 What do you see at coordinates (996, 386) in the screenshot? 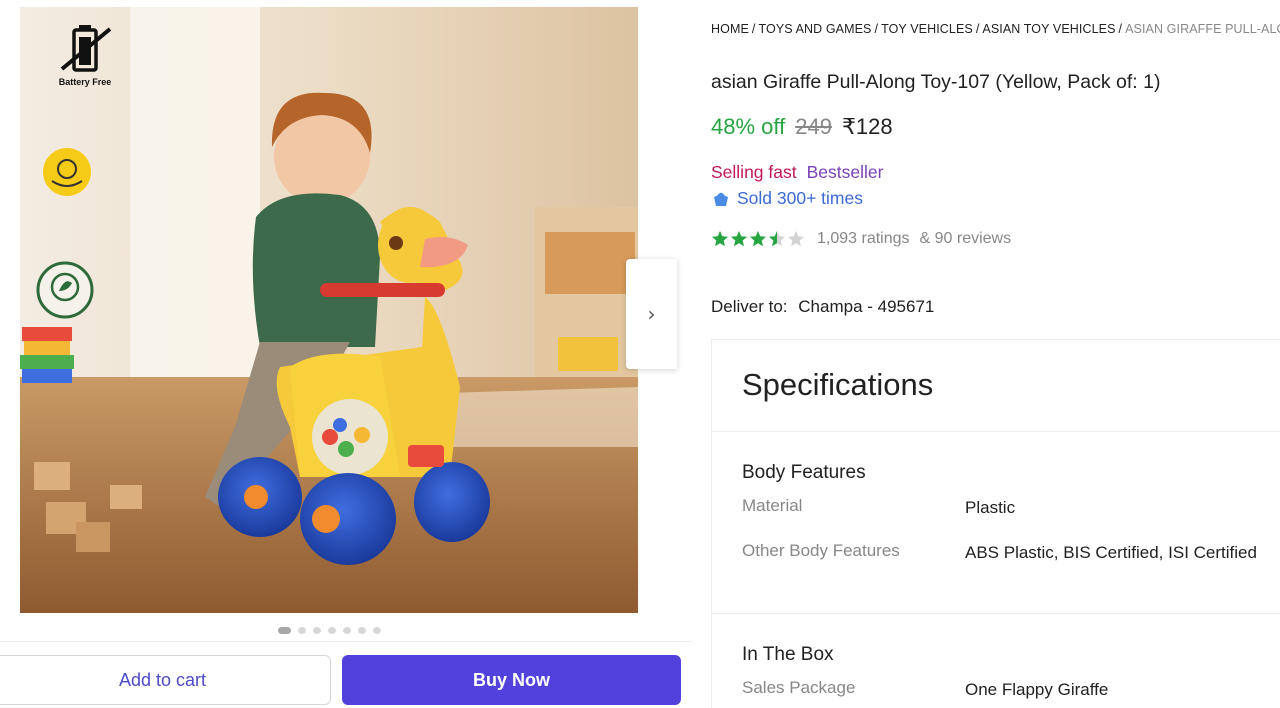
I see `specifications-heading: Specifications` at bounding box center [996, 386].